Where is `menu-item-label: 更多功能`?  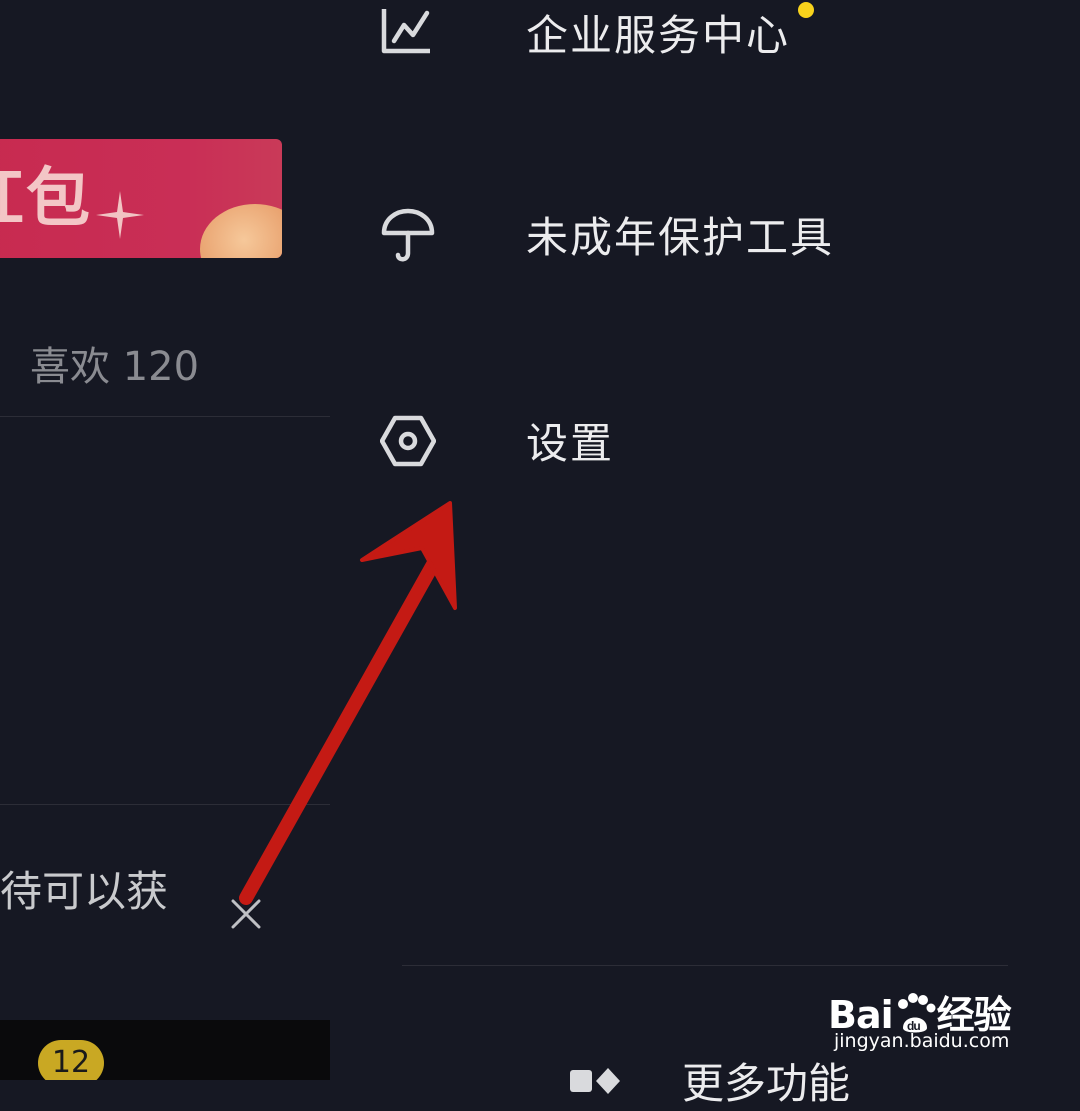 menu-item-label: 更多功能 is located at coordinates (766, 1083).